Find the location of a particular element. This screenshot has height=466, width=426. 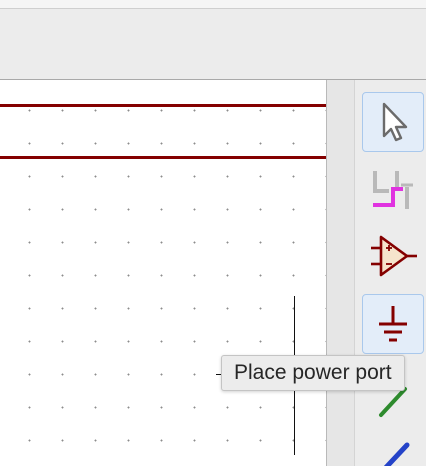

select-tool-button is located at coordinates (393, 122).